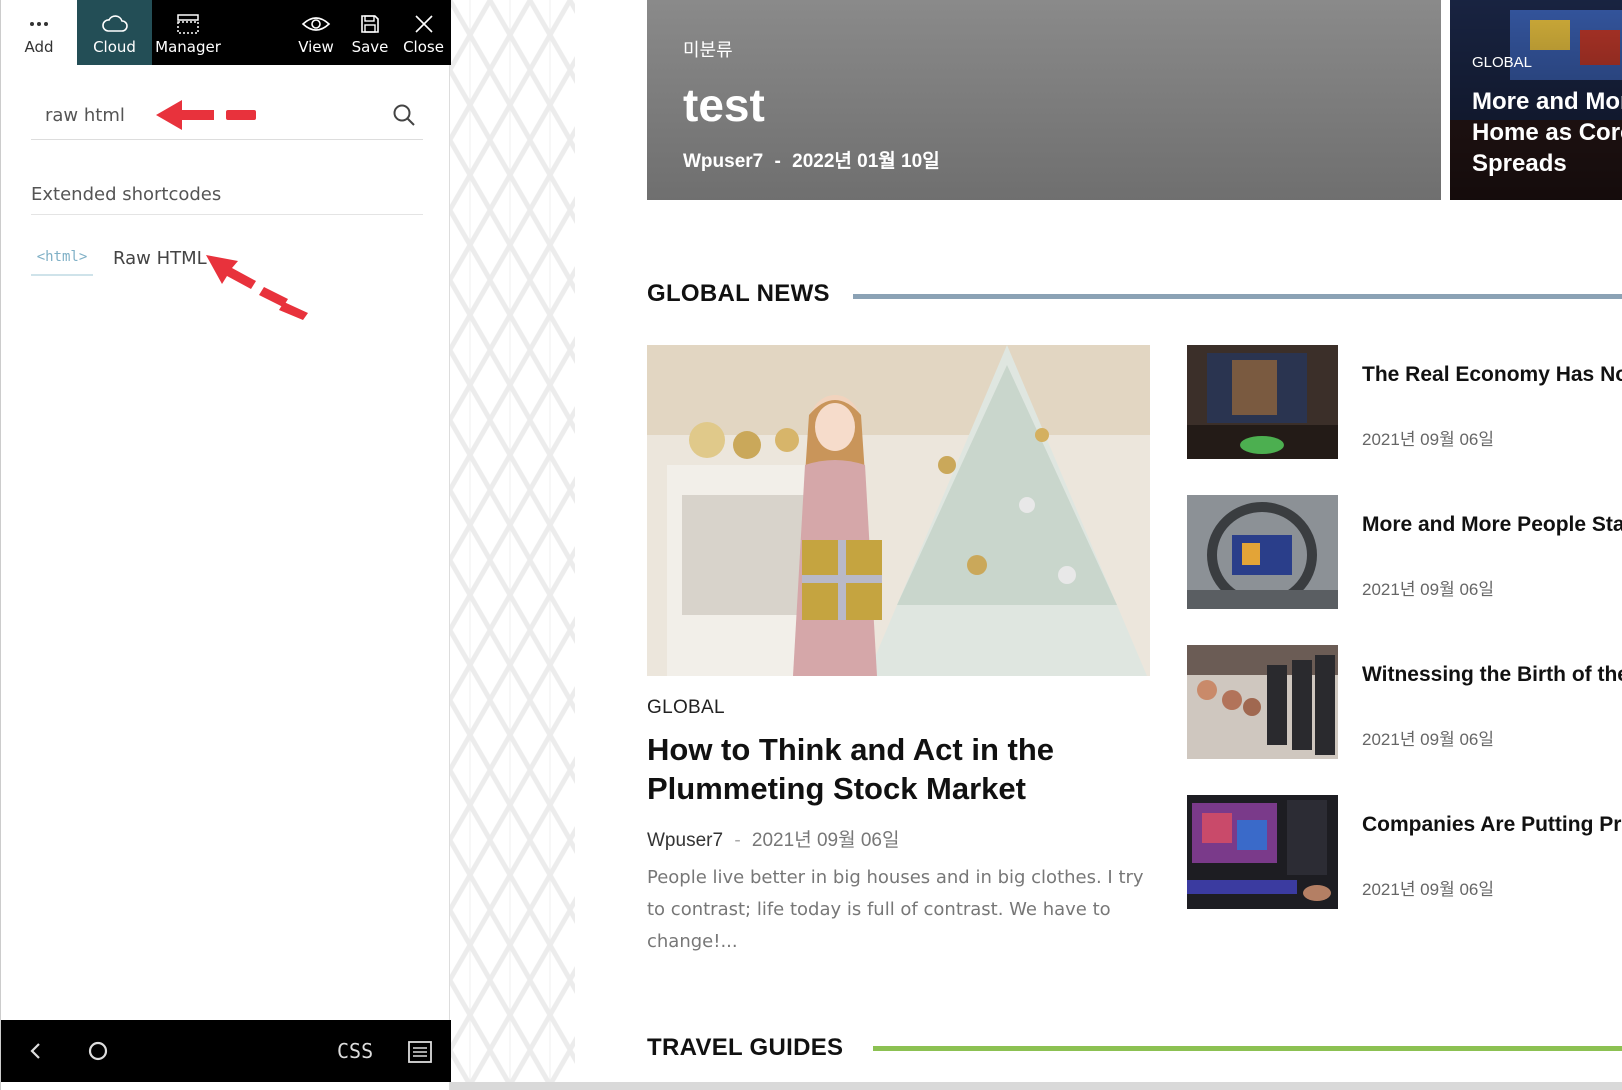 The width and height of the screenshot is (1622, 1090). What do you see at coordinates (316, 46) in the screenshot?
I see `view-label: View` at bounding box center [316, 46].